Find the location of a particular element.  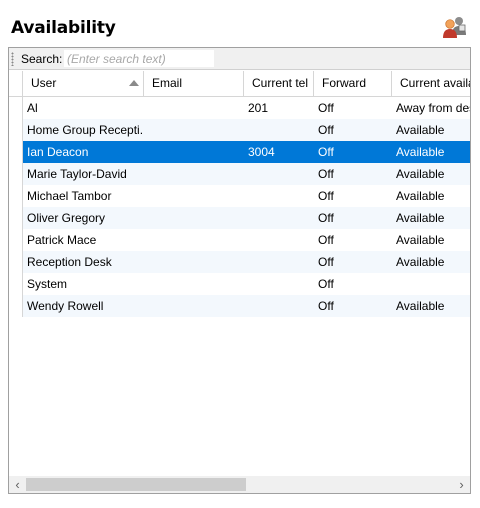

users-icon is located at coordinates (454, 27).